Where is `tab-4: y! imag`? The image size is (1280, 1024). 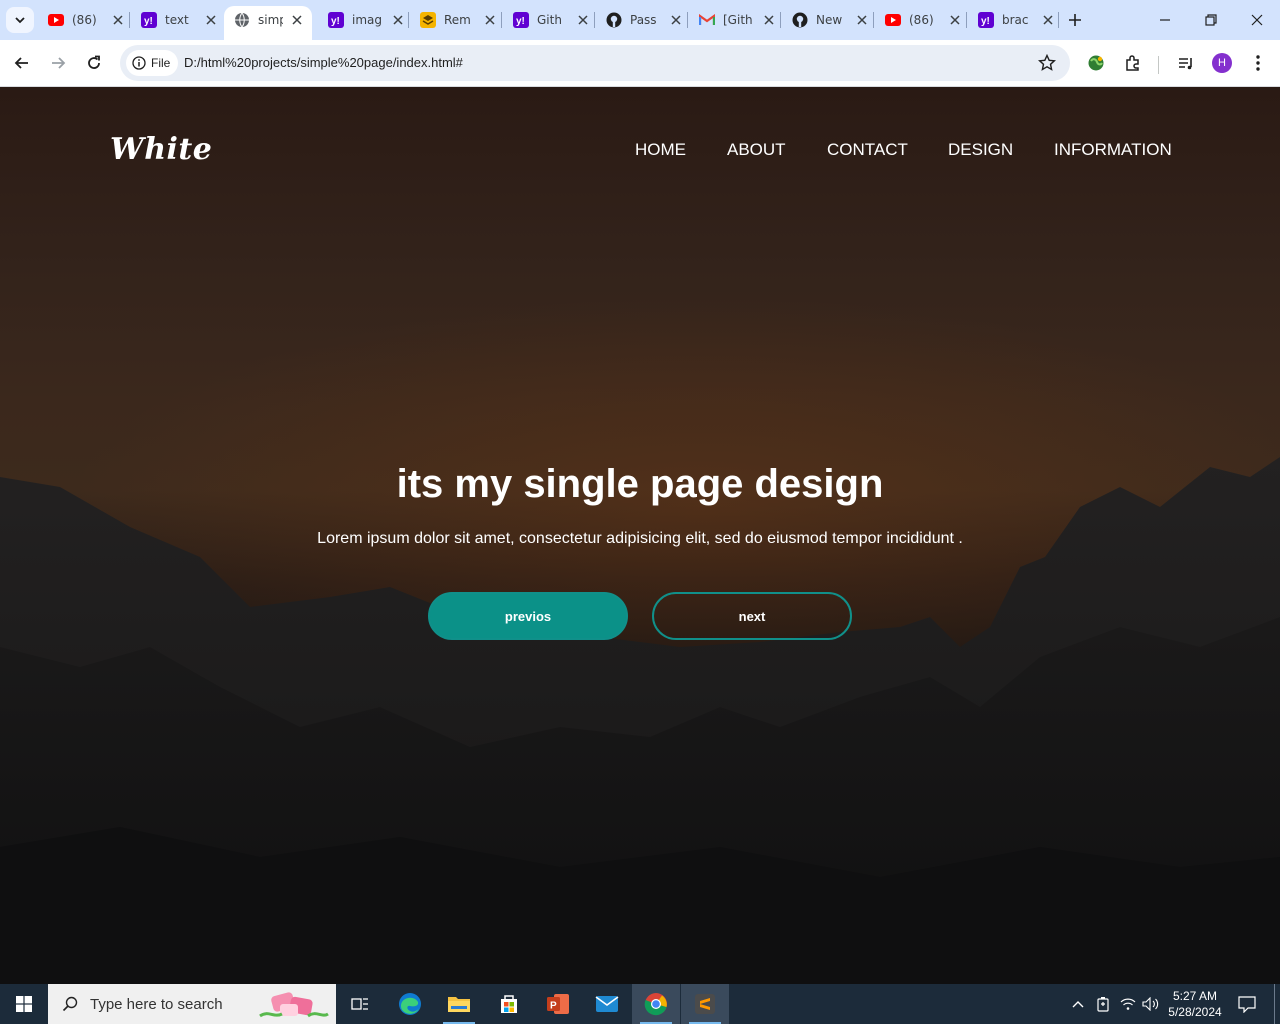 tab-4: y! imag is located at coordinates (366, 20).